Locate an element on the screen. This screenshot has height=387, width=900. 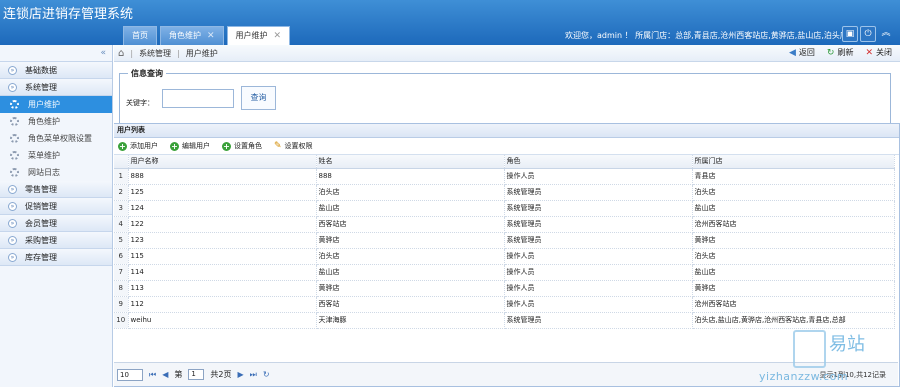
set-permission-button: ✎ 设置权限 is located at coordinates (293, 146).